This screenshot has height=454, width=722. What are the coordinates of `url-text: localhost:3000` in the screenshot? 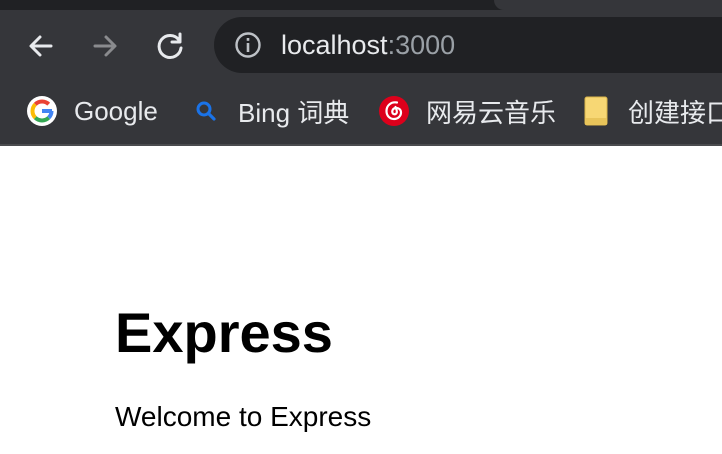 It's located at (368, 45).